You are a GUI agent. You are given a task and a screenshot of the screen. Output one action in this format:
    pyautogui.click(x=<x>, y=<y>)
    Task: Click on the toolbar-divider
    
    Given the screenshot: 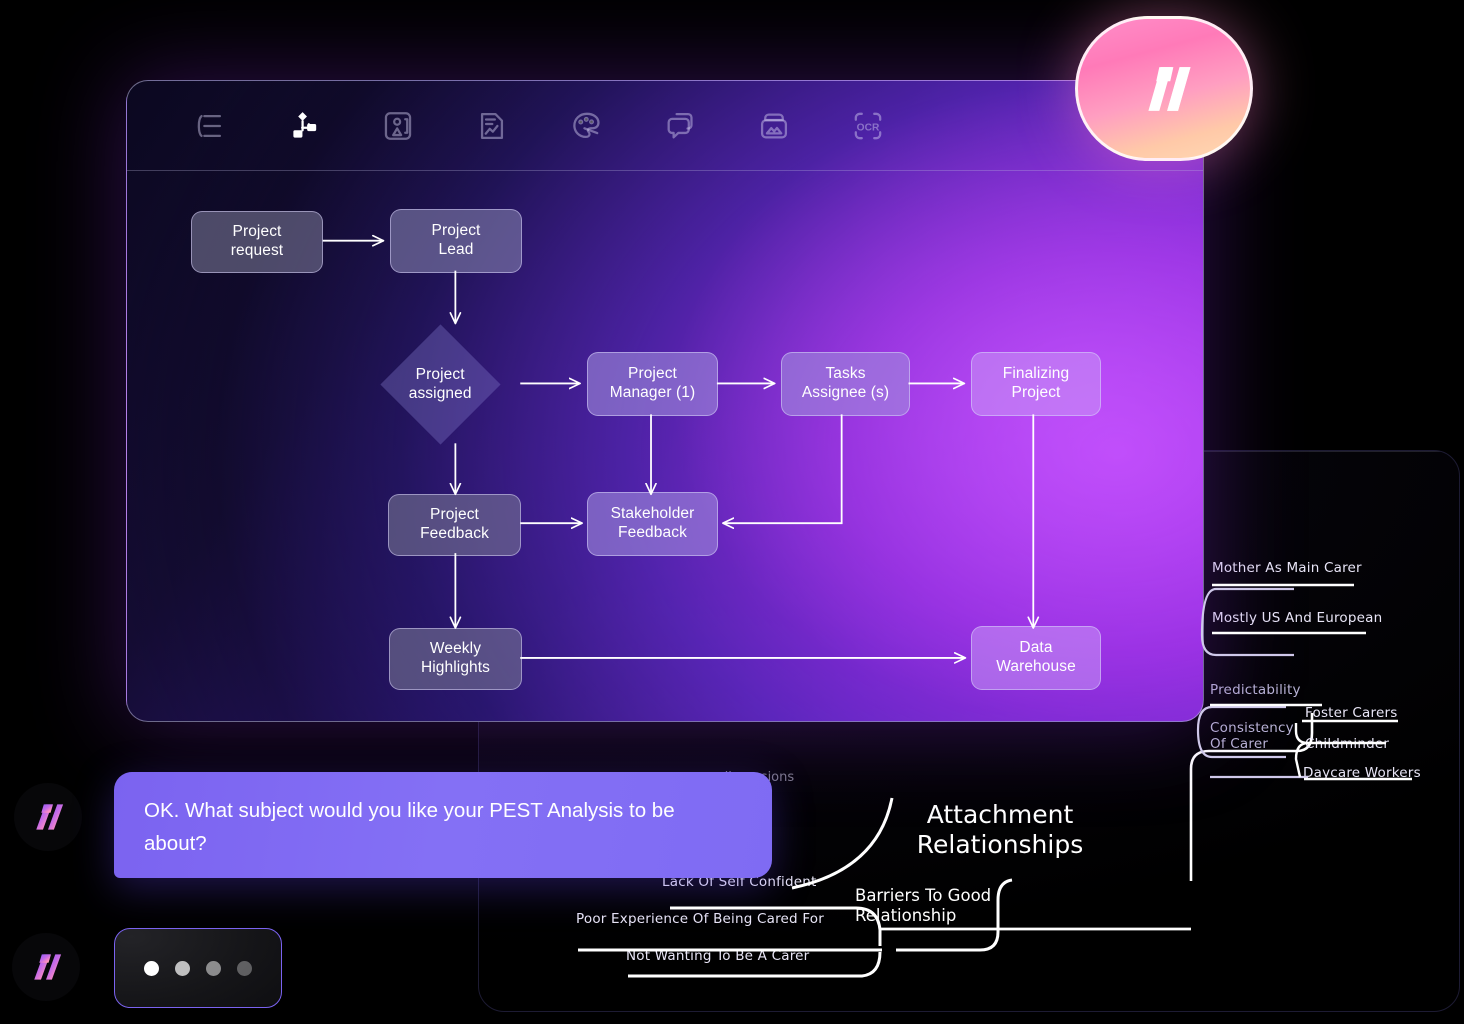 What is the action you would take?
    pyautogui.click(x=665, y=170)
    